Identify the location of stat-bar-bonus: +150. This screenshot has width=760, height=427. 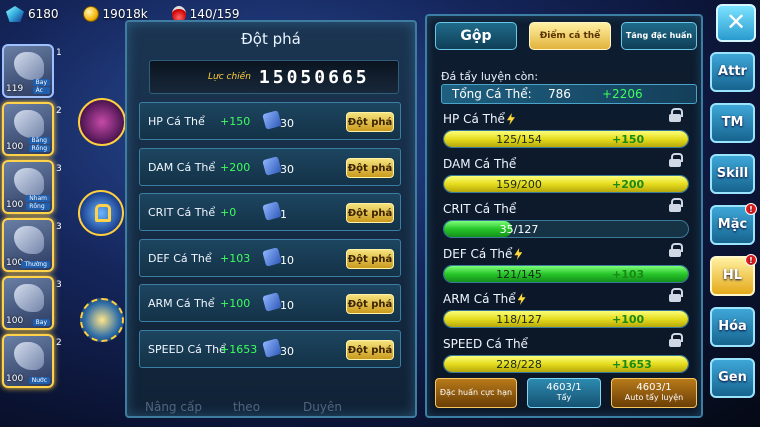
(628, 139).